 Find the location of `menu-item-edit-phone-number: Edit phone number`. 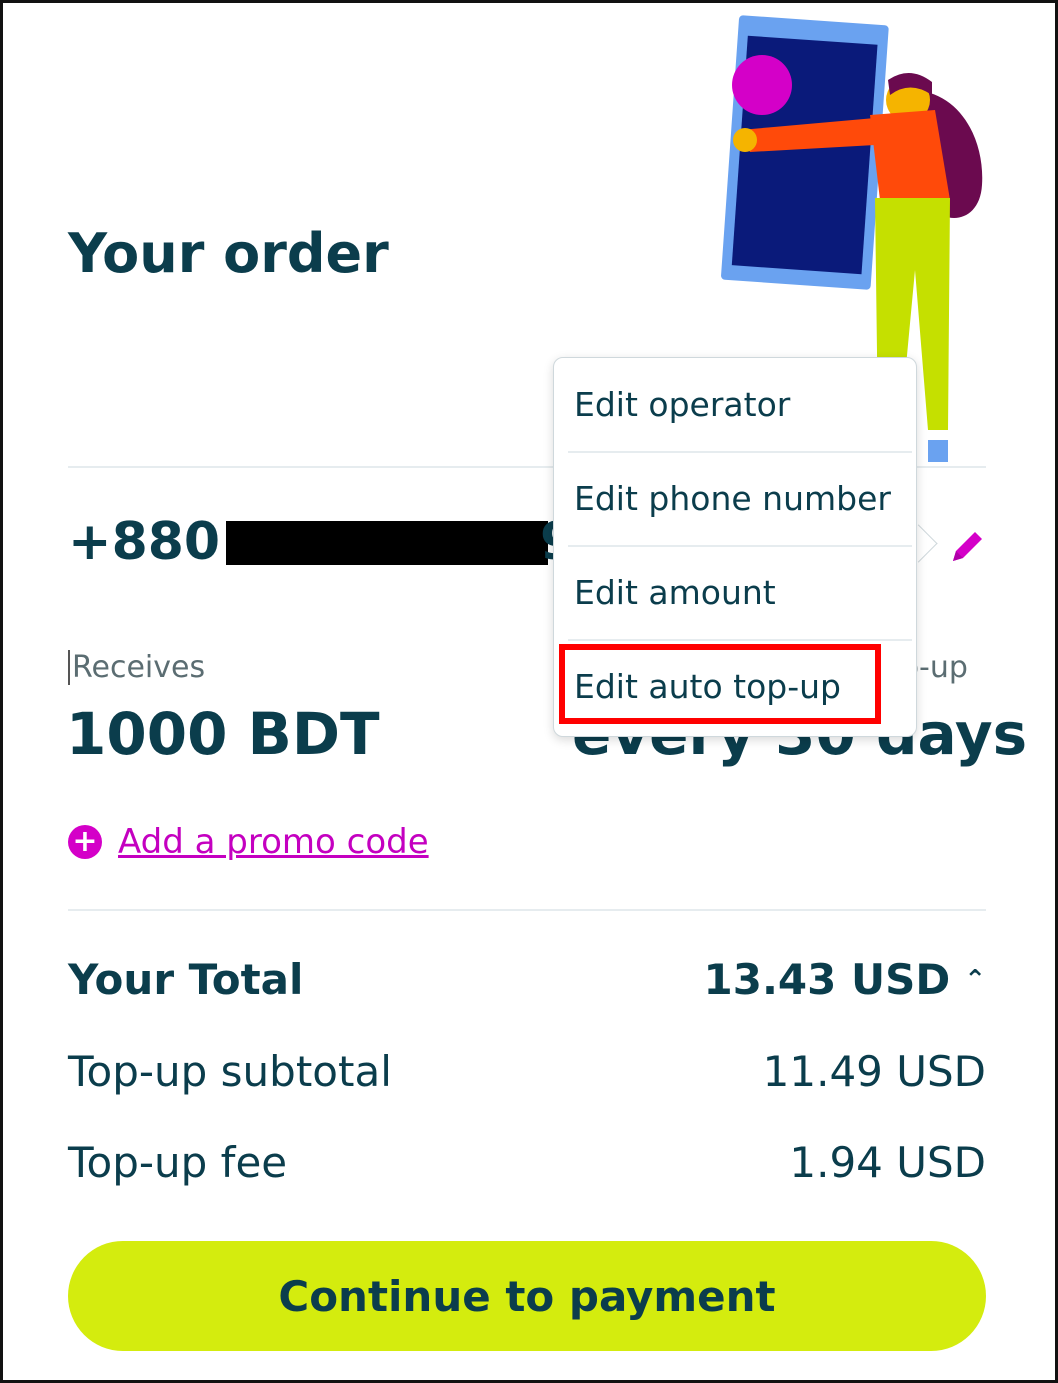

menu-item-edit-phone-number: Edit phone number is located at coordinates (735, 498).